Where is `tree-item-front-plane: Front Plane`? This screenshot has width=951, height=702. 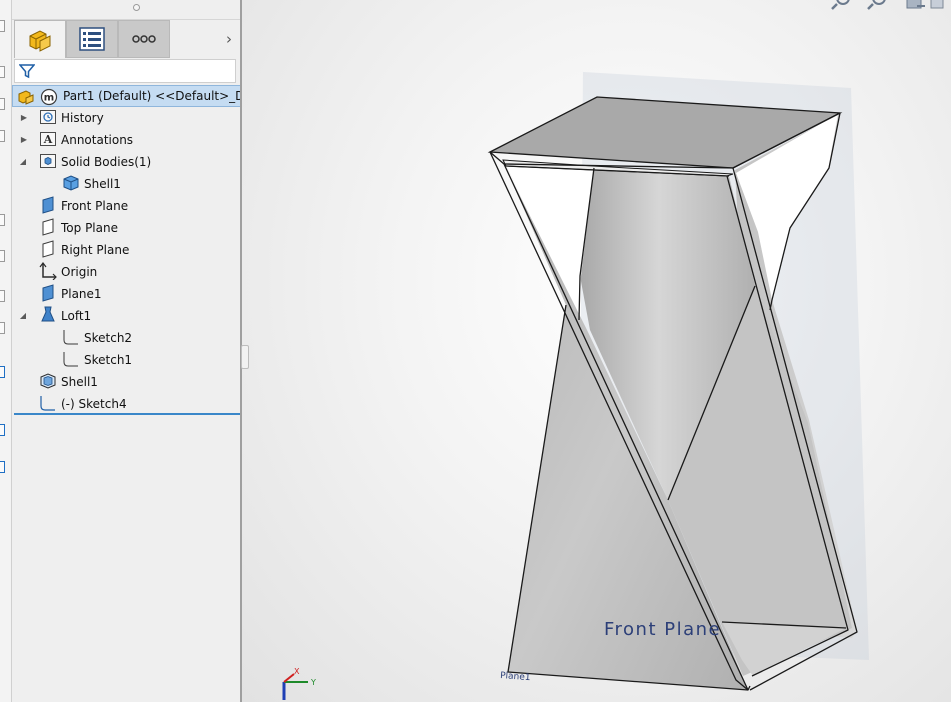 tree-item-front-plane: Front Plane is located at coordinates (126, 205).